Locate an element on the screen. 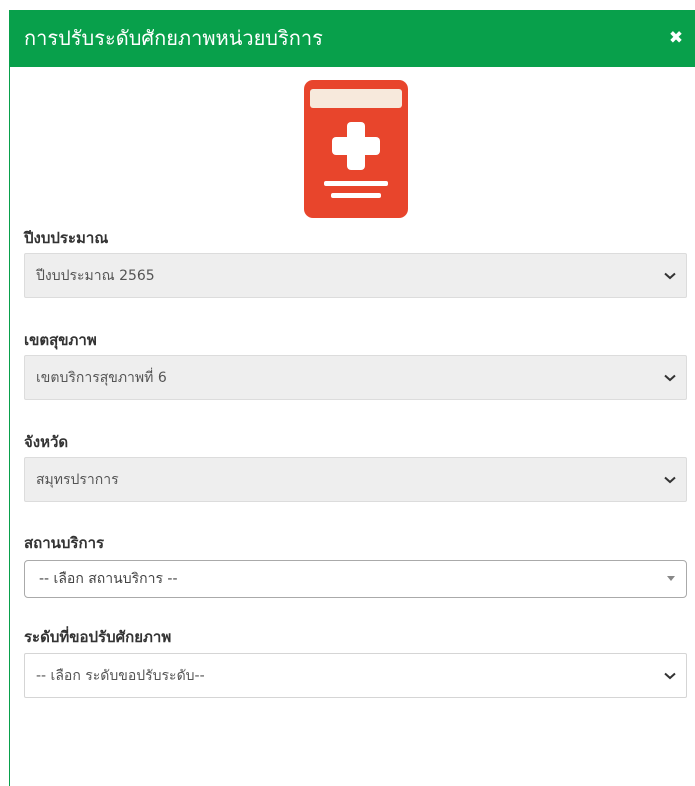  province-label: จังหวัด is located at coordinates (46, 442).